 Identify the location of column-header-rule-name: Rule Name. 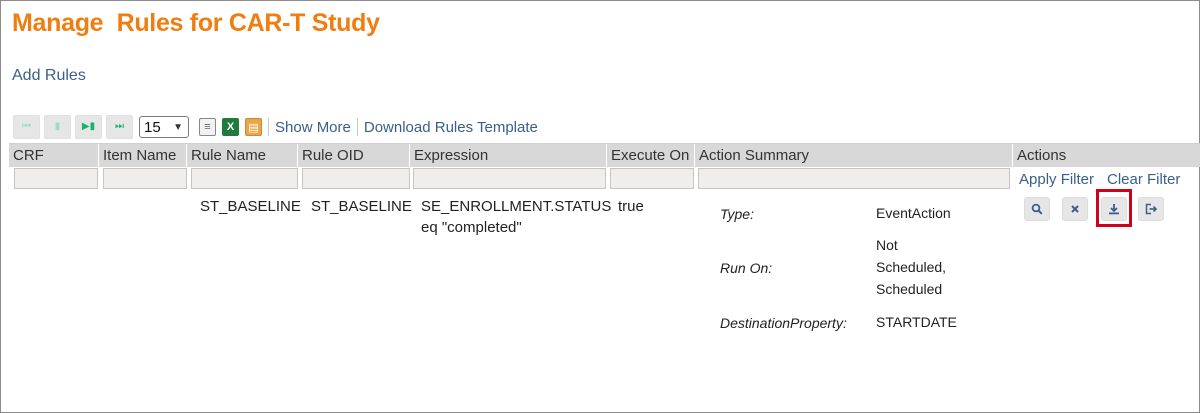
(242, 156).